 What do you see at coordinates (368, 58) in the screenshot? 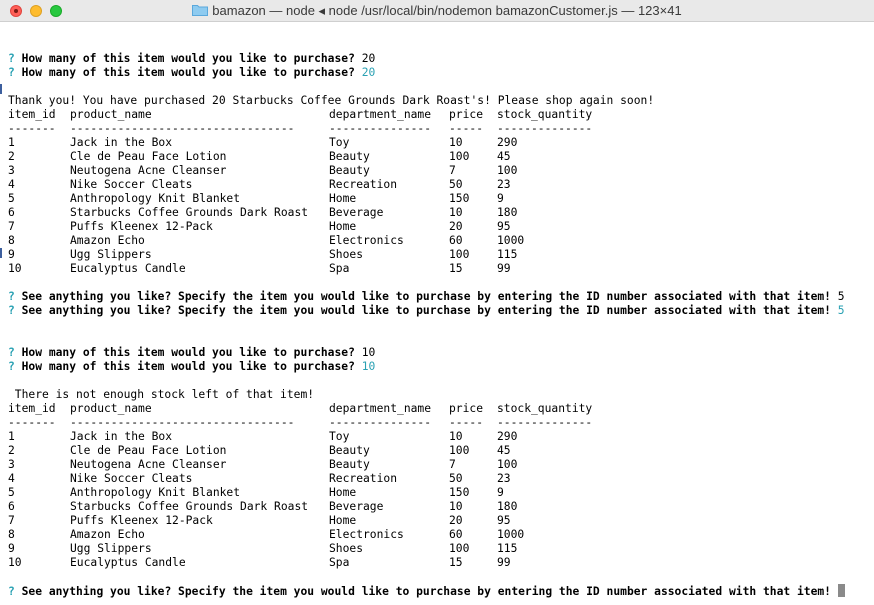
I see `prompt-answer: 20` at bounding box center [368, 58].